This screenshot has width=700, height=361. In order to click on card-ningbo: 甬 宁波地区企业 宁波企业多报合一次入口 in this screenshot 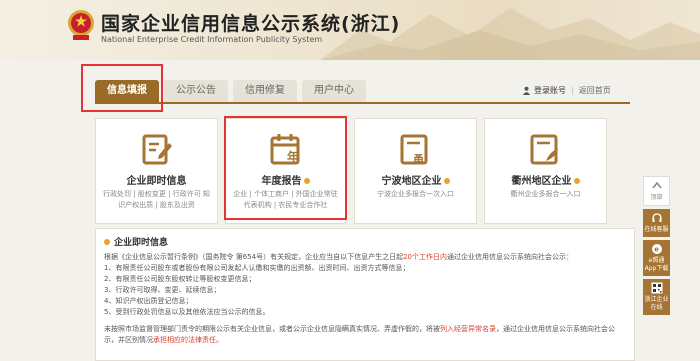, I will do `click(415, 171)`.